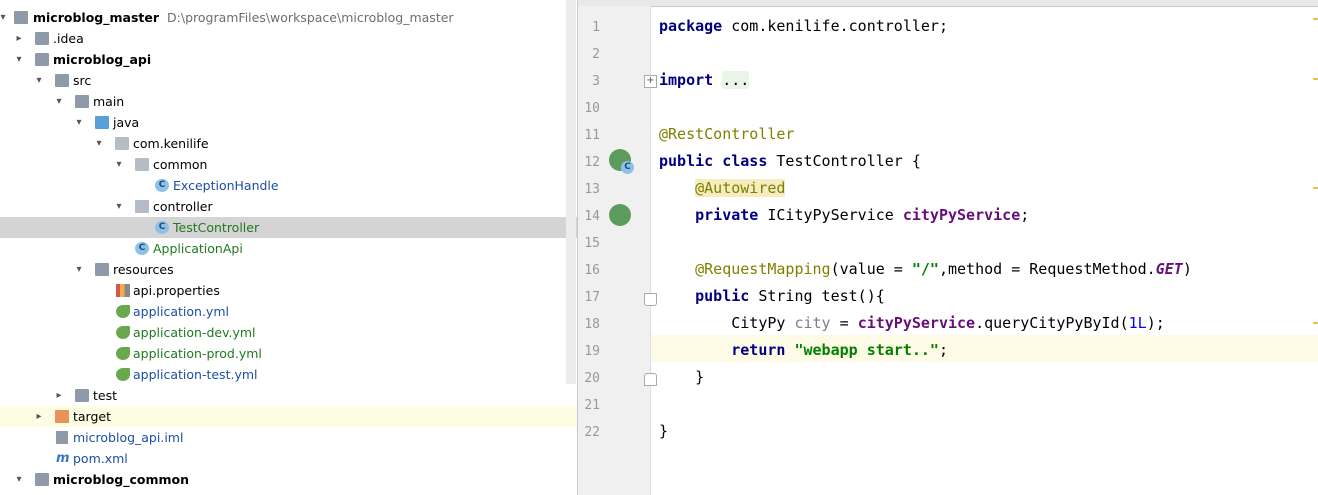 This screenshot has height=495, width=1318. What do you see at coordinates (102, 59) in the screenshot?
I see `tree-item-label: microblog_api` at bounding box center [102, 59].